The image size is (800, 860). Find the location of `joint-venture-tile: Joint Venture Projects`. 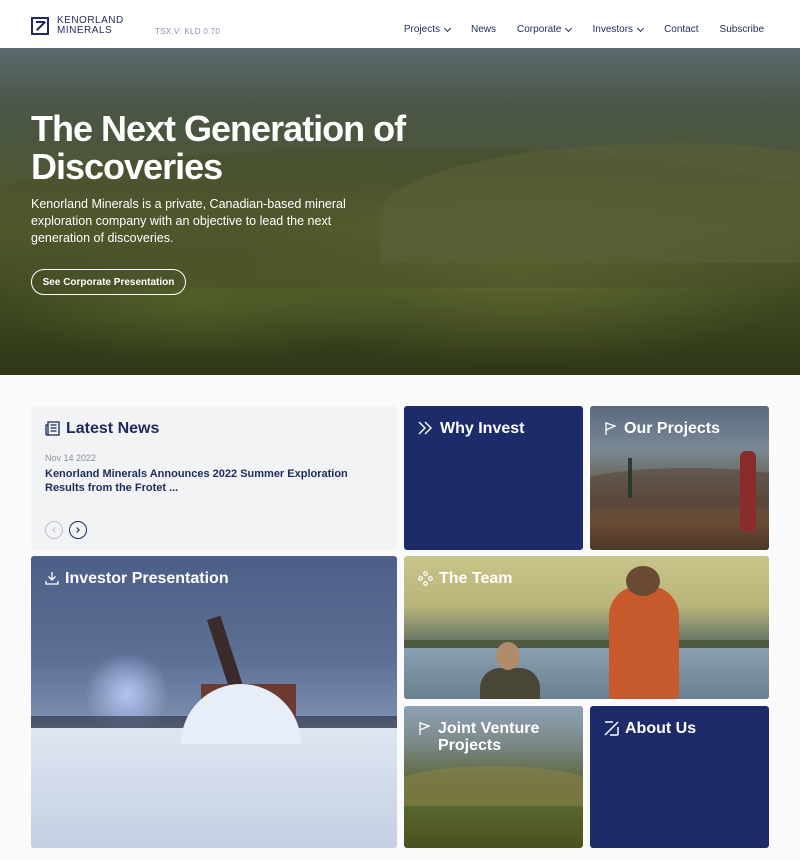

joint-venture-tile: Joint Venture Projects is located at coordinates (493, 777).